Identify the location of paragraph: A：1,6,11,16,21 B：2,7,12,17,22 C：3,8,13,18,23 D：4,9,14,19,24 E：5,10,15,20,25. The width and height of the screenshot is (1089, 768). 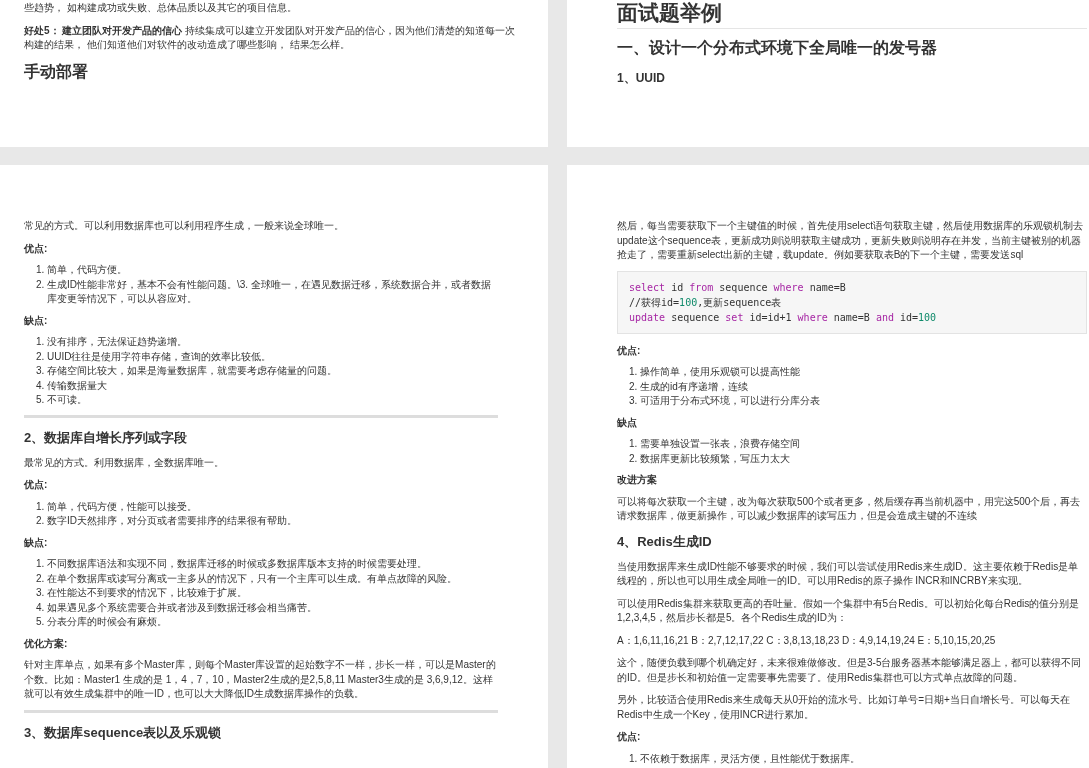
(807, 640).